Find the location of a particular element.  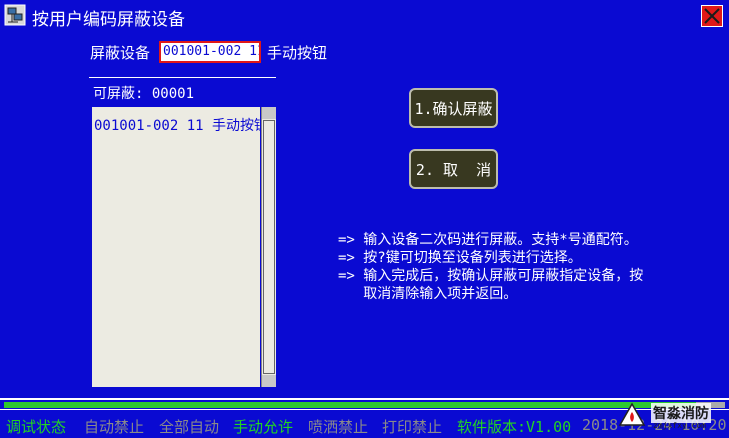

list-header: 可屏蔽: 00001 is located at coordinates (182, 92).